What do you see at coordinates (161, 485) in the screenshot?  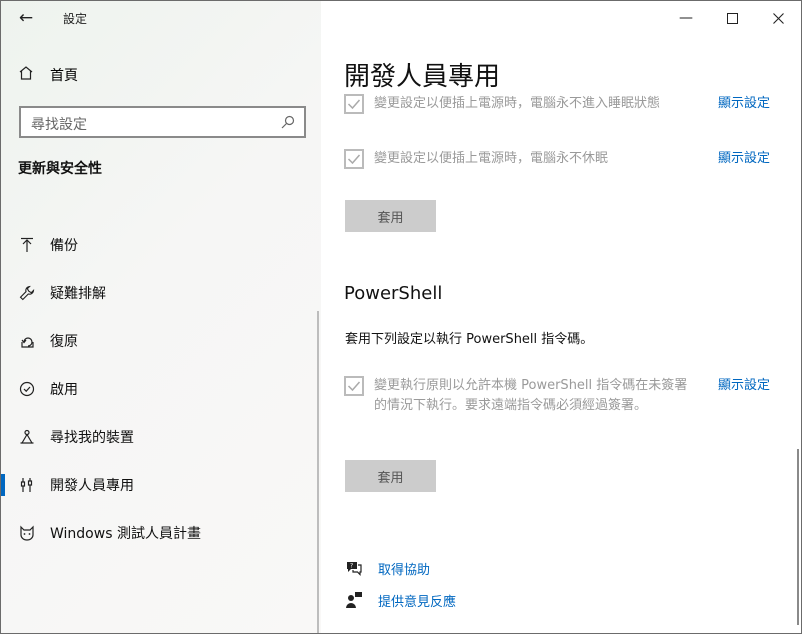 I see `sidebar-item-for-developers: 開發人員專用` at bounding box center [161, 485].